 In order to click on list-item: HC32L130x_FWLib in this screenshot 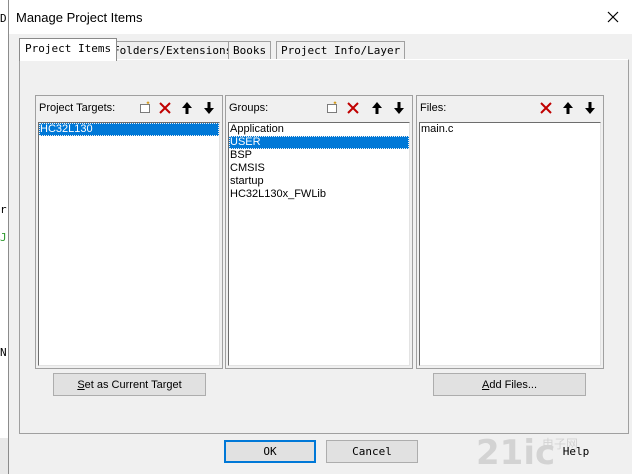, I will do `click(319, 194)`.